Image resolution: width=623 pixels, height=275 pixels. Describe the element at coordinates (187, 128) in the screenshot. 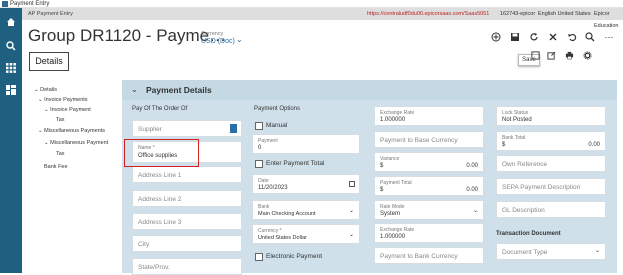

I see `supplier-field: Supplier` at that location.